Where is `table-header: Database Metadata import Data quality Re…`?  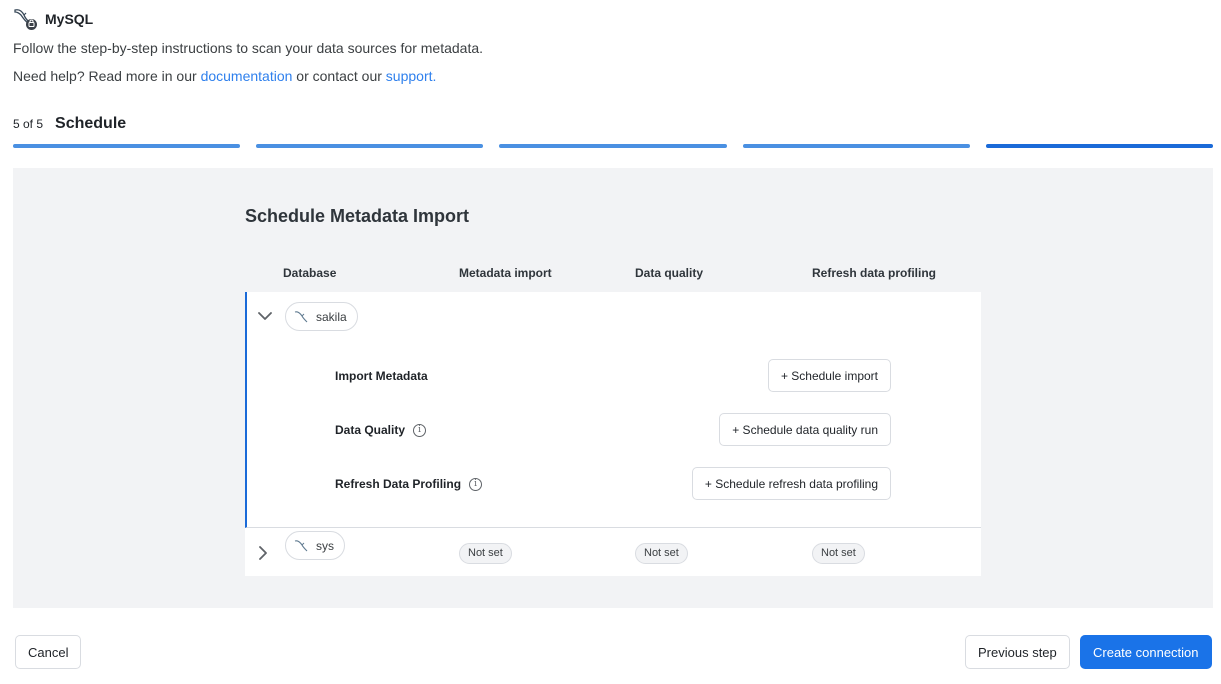 table-header: Database Metadata import Data quality Re… is located at coordinates (613, 276).